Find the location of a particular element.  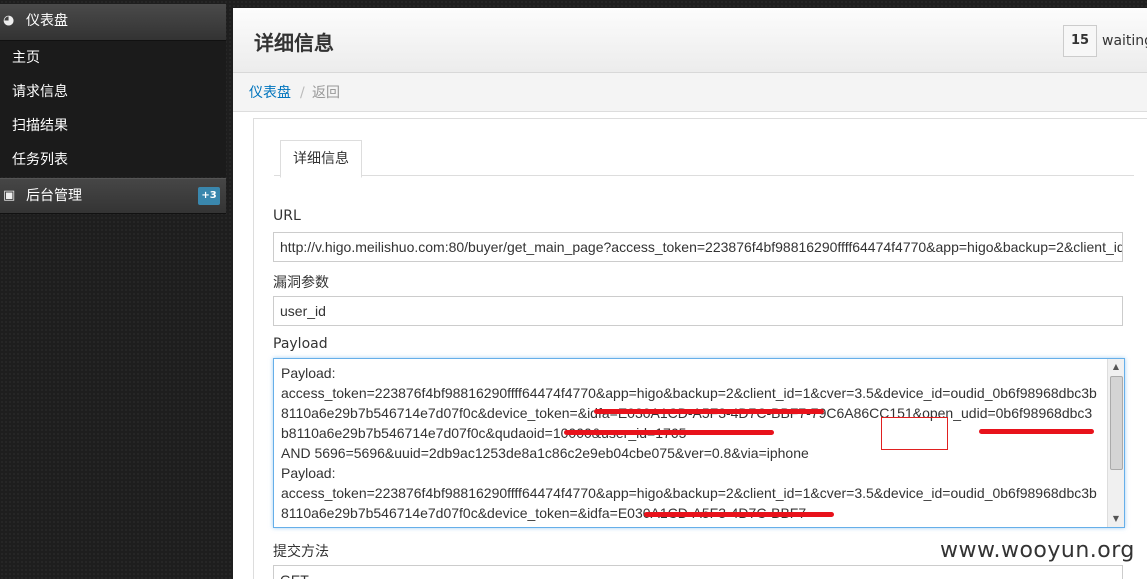

vuln-param-field: user_id is located at coordinates (698, 311).